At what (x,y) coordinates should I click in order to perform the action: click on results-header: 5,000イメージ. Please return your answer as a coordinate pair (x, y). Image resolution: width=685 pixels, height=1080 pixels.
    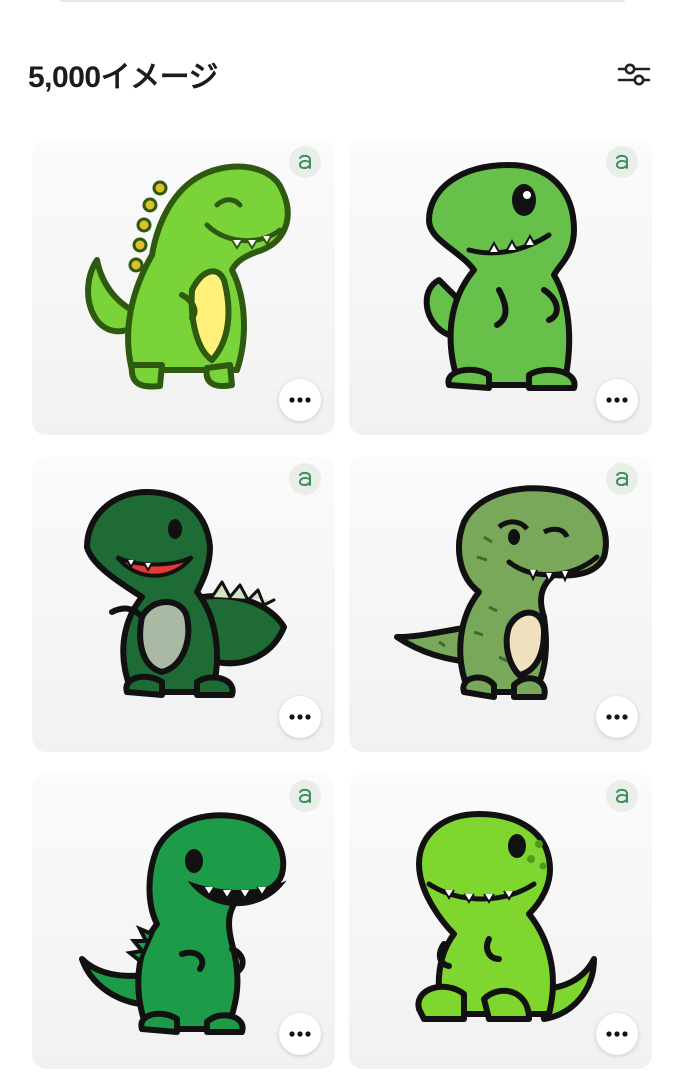
    Looking at the image, I should click on (341, 74).